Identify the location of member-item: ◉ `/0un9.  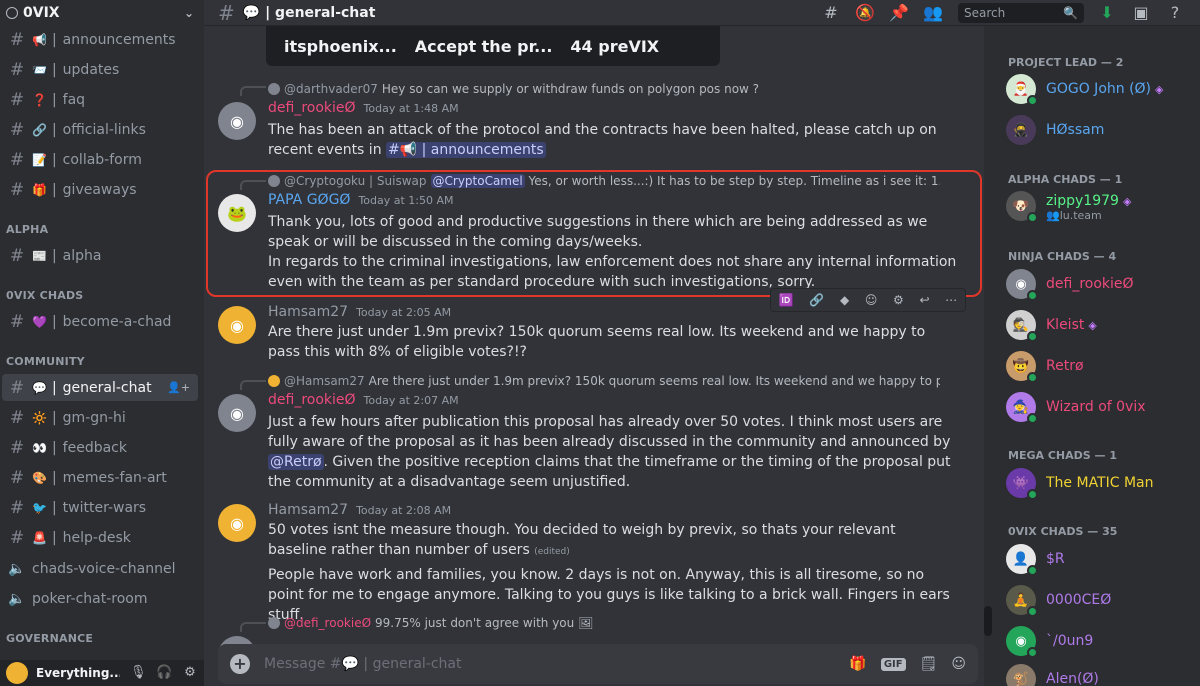
(1049, 641).